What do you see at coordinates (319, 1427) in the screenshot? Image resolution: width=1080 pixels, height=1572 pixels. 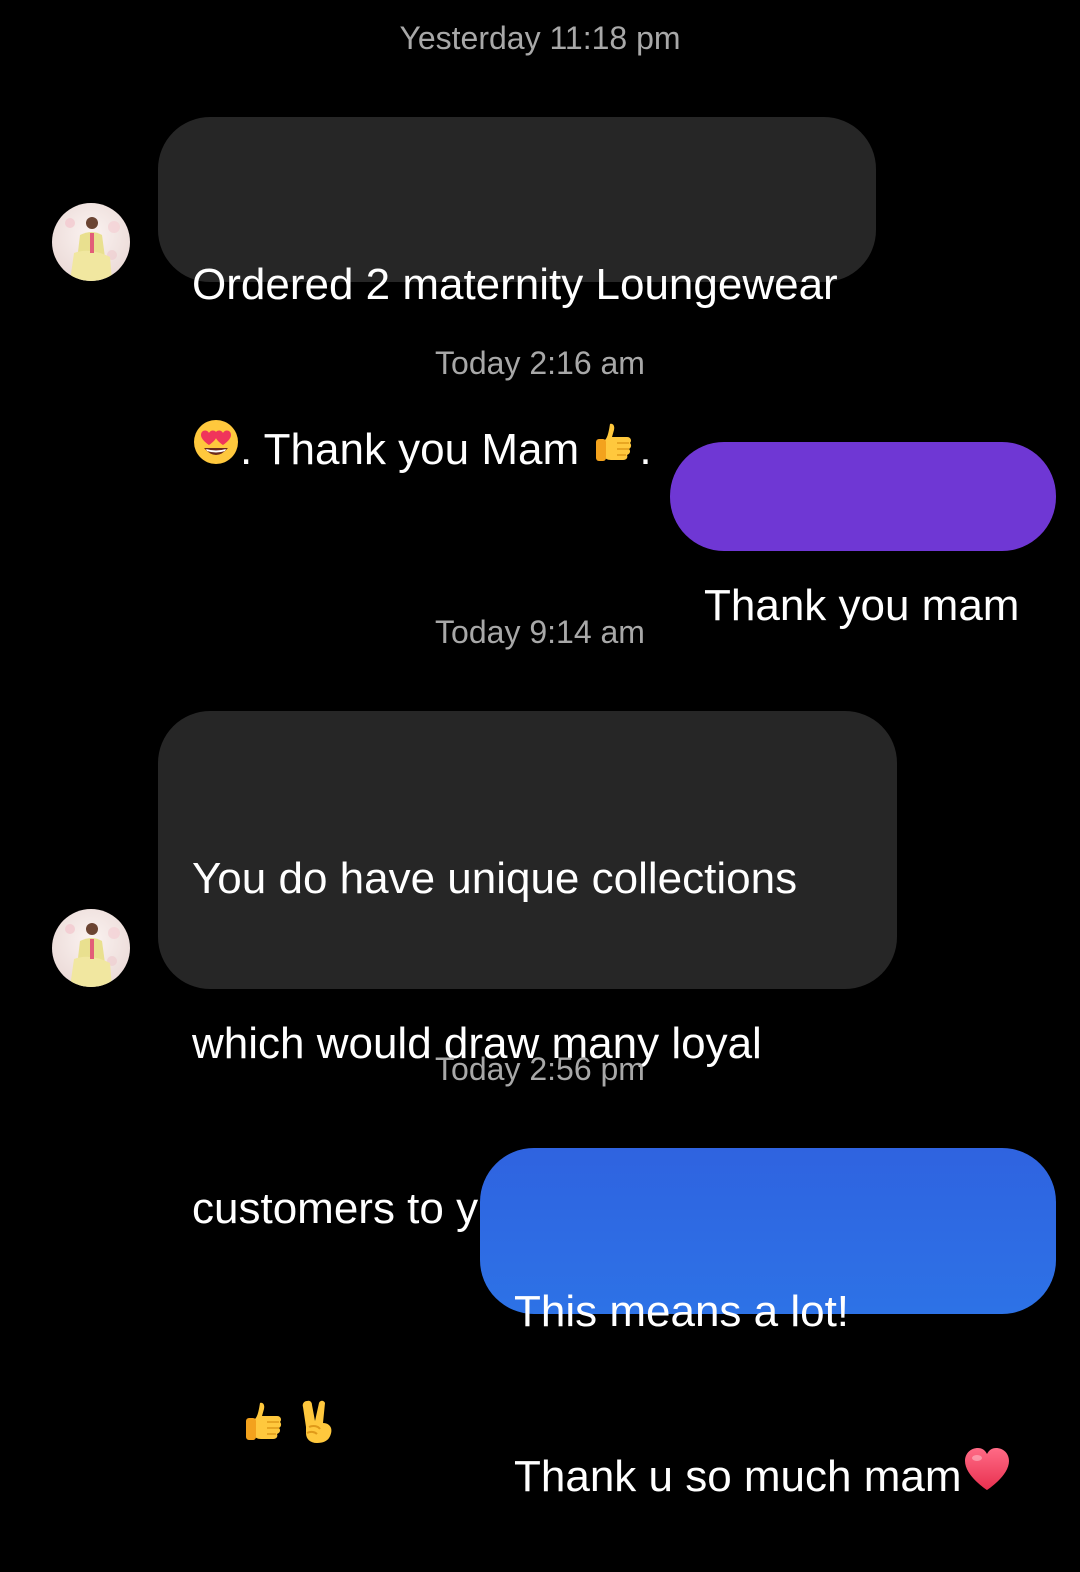 I see `victory-hand-emoji-icon` at bounding box center [319, 1427].